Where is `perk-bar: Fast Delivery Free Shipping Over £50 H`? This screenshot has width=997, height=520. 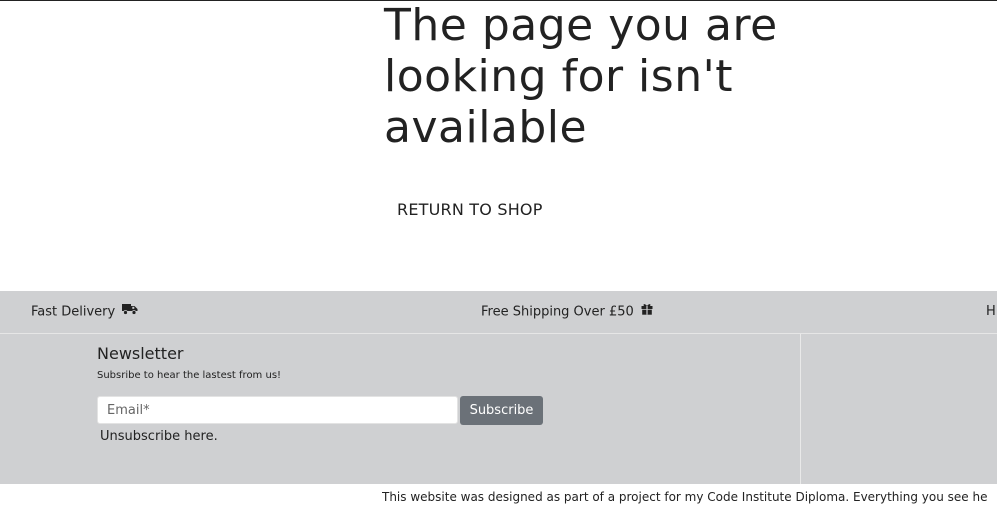 perk-bar: Fast Delivery Free Shipping Over £50 H is located at coordinates (498, 312).